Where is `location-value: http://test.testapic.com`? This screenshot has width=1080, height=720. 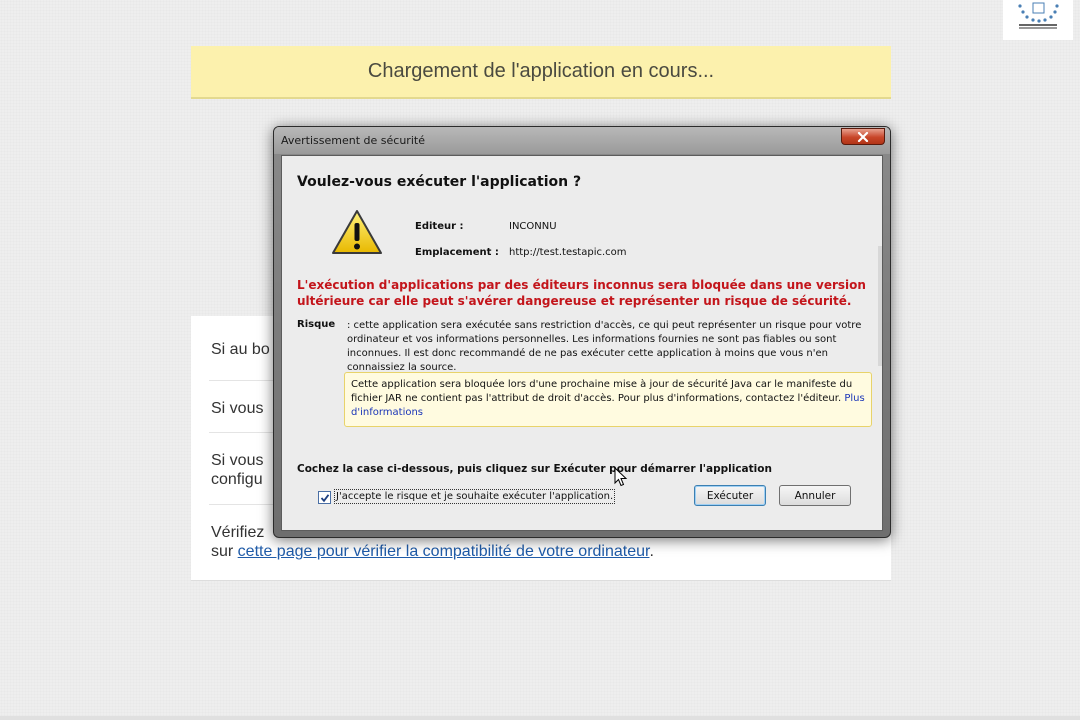 location-value: http://test.testapic.com is located at coordinates (568, 252).